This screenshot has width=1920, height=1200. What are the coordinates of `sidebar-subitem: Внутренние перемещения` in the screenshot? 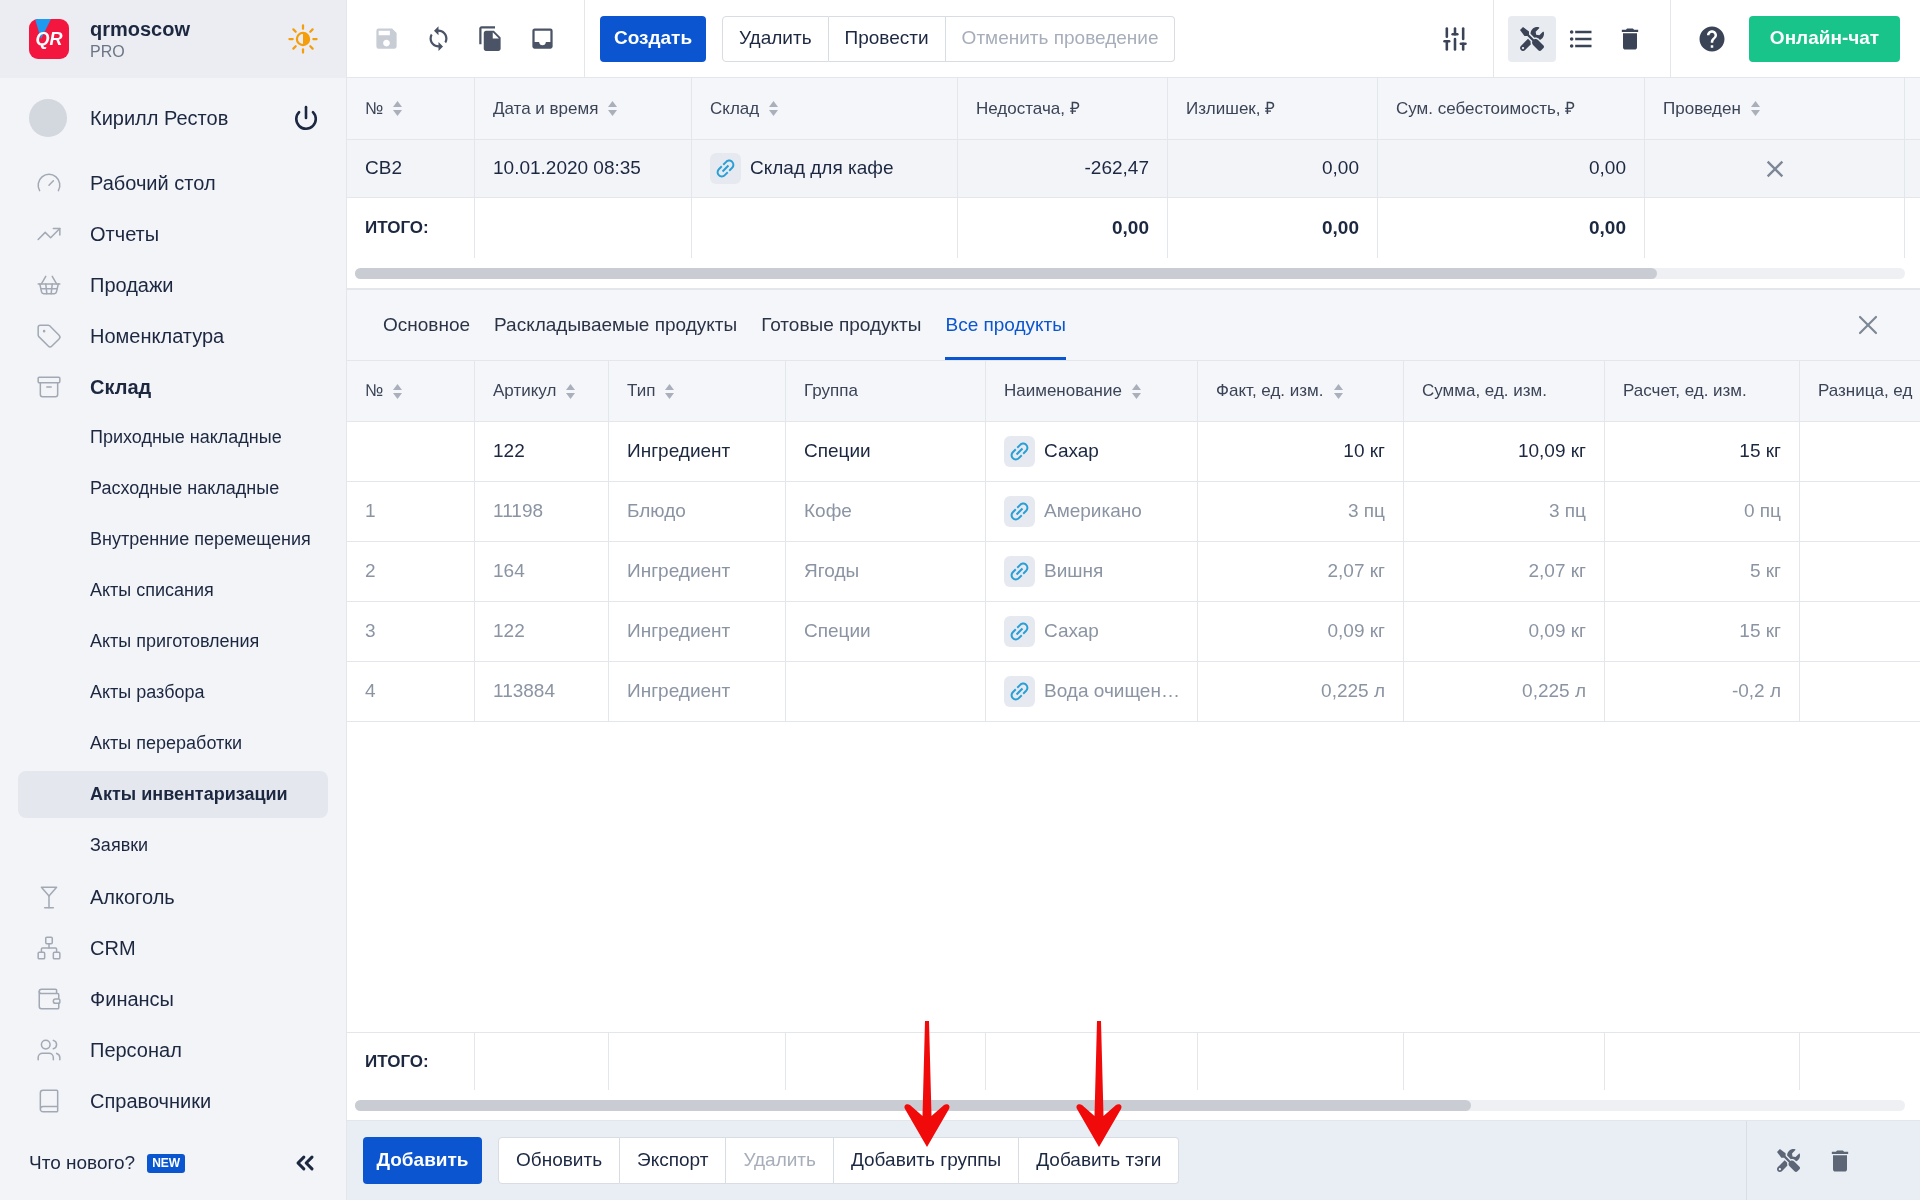 It's located at (173, 539).